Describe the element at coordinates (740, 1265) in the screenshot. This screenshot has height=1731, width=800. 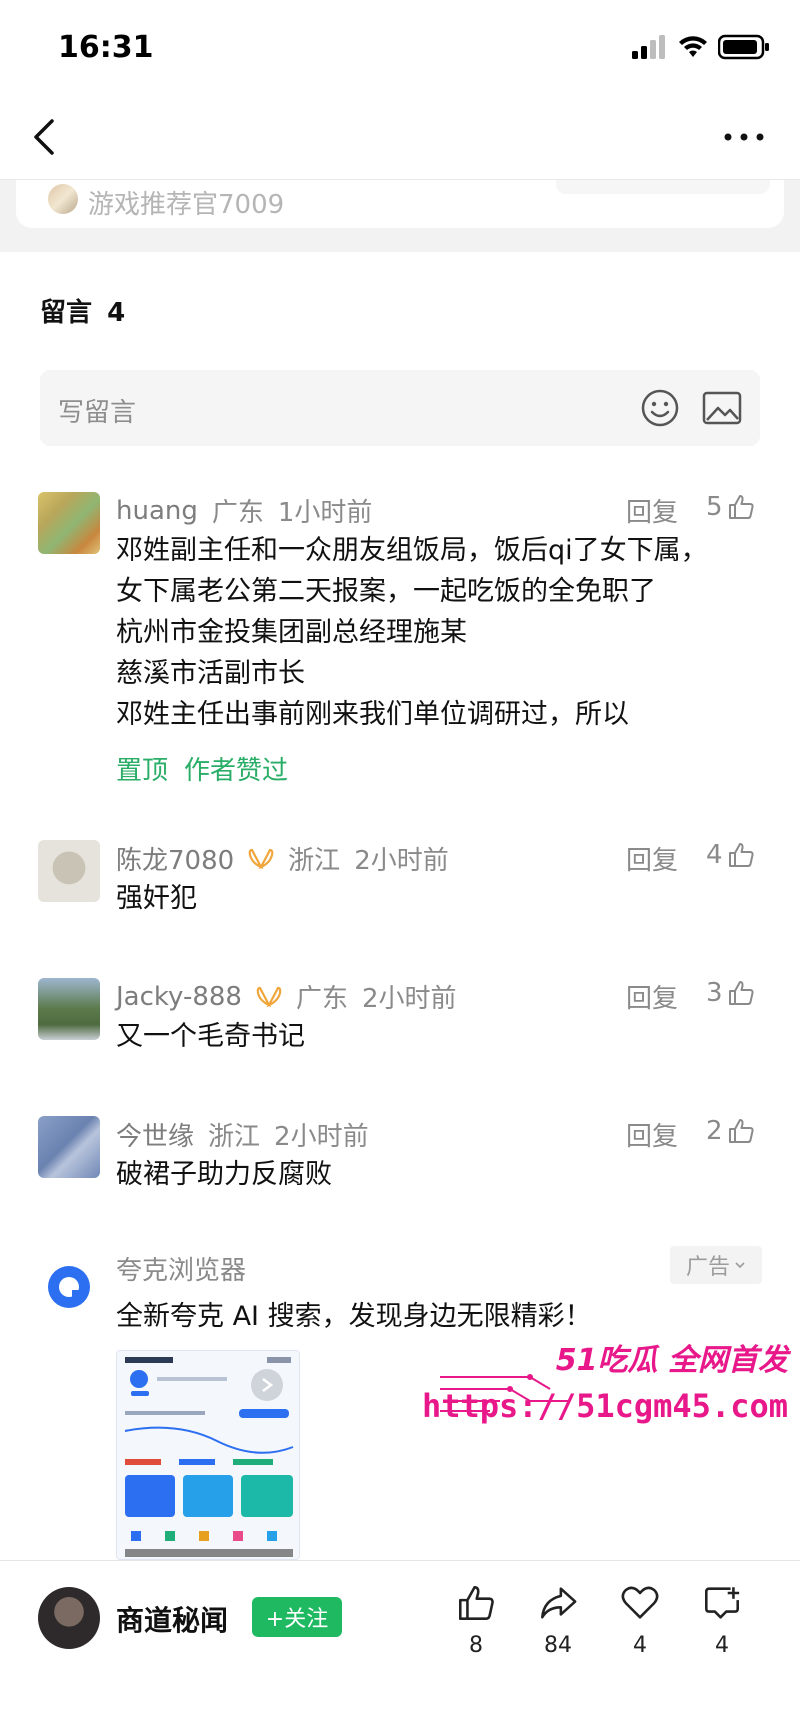
I see `chevron-down-icon` at that location.